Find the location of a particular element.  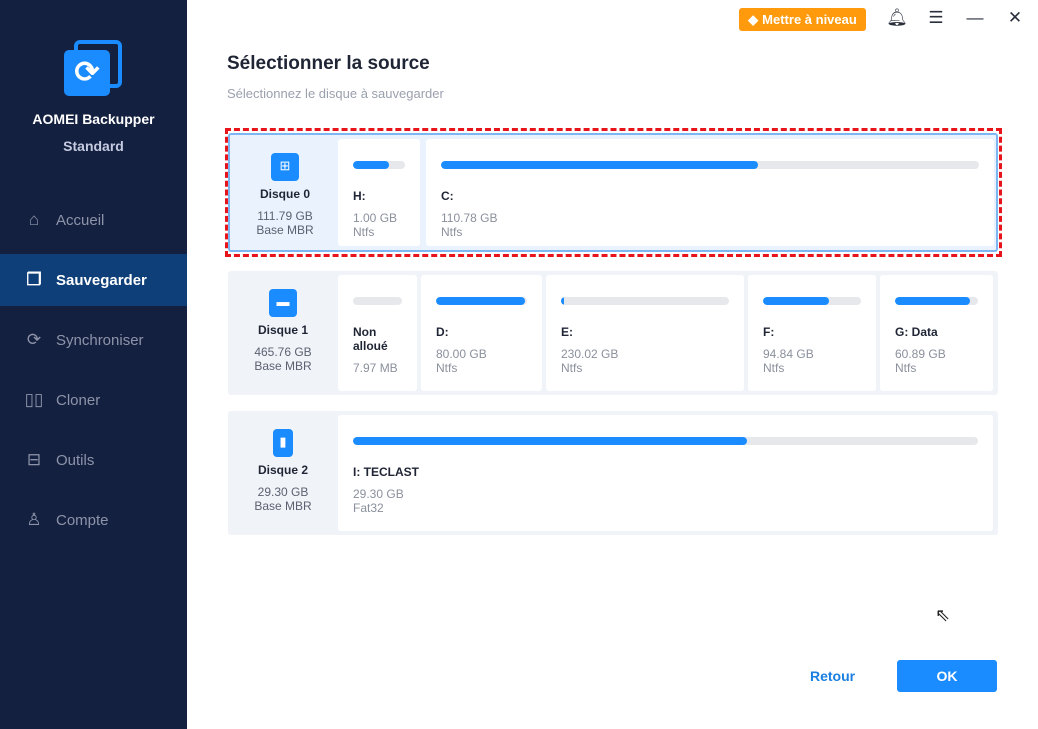

partition-size: 110.78 GB is located at coordinates (469, 218).